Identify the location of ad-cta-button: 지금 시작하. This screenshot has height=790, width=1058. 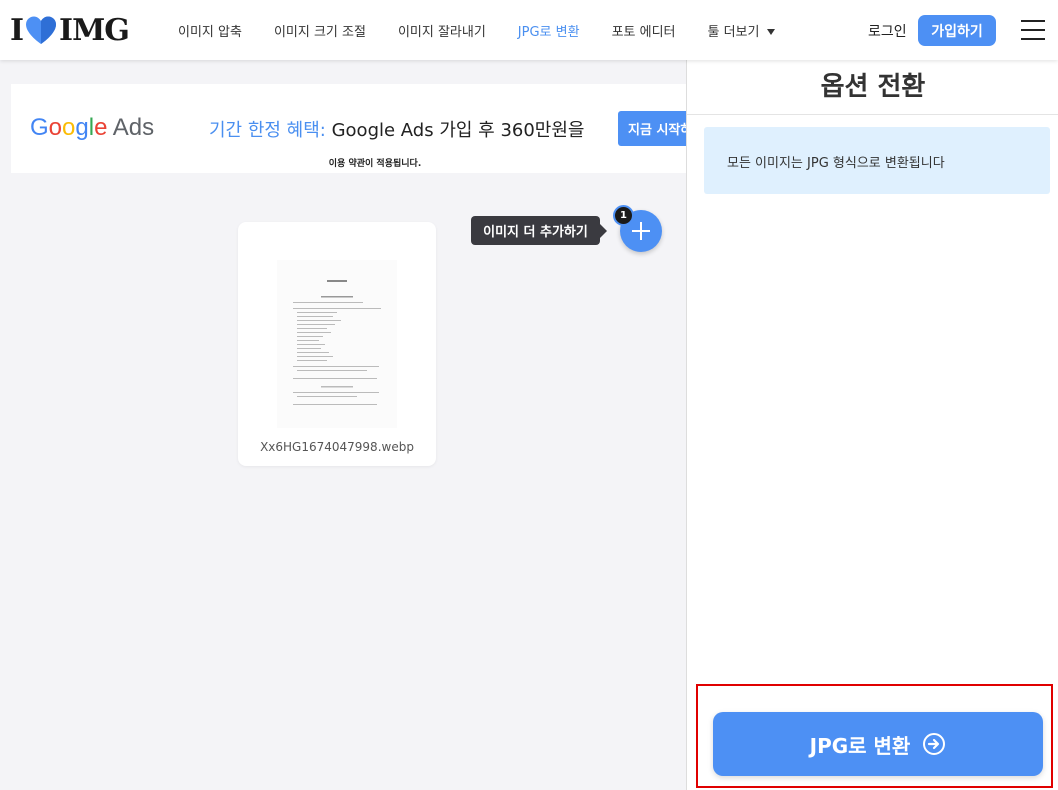
(652, 128).